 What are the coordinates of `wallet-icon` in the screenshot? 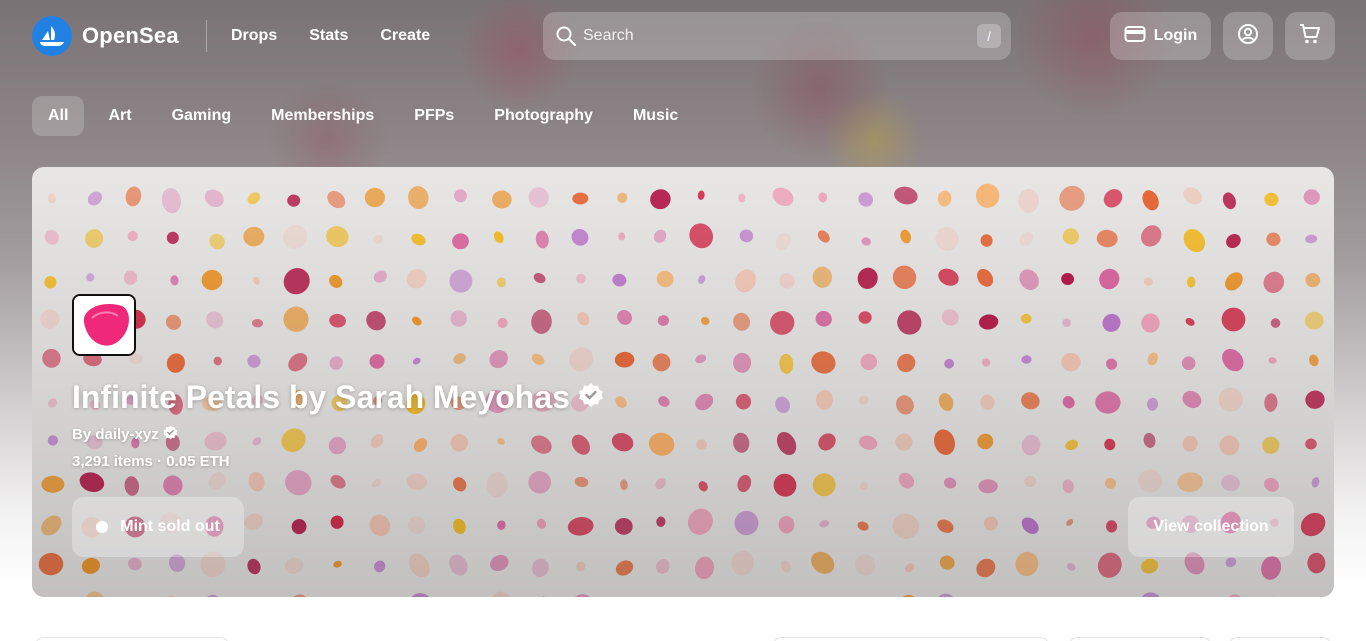 It's located at (1135, 36).